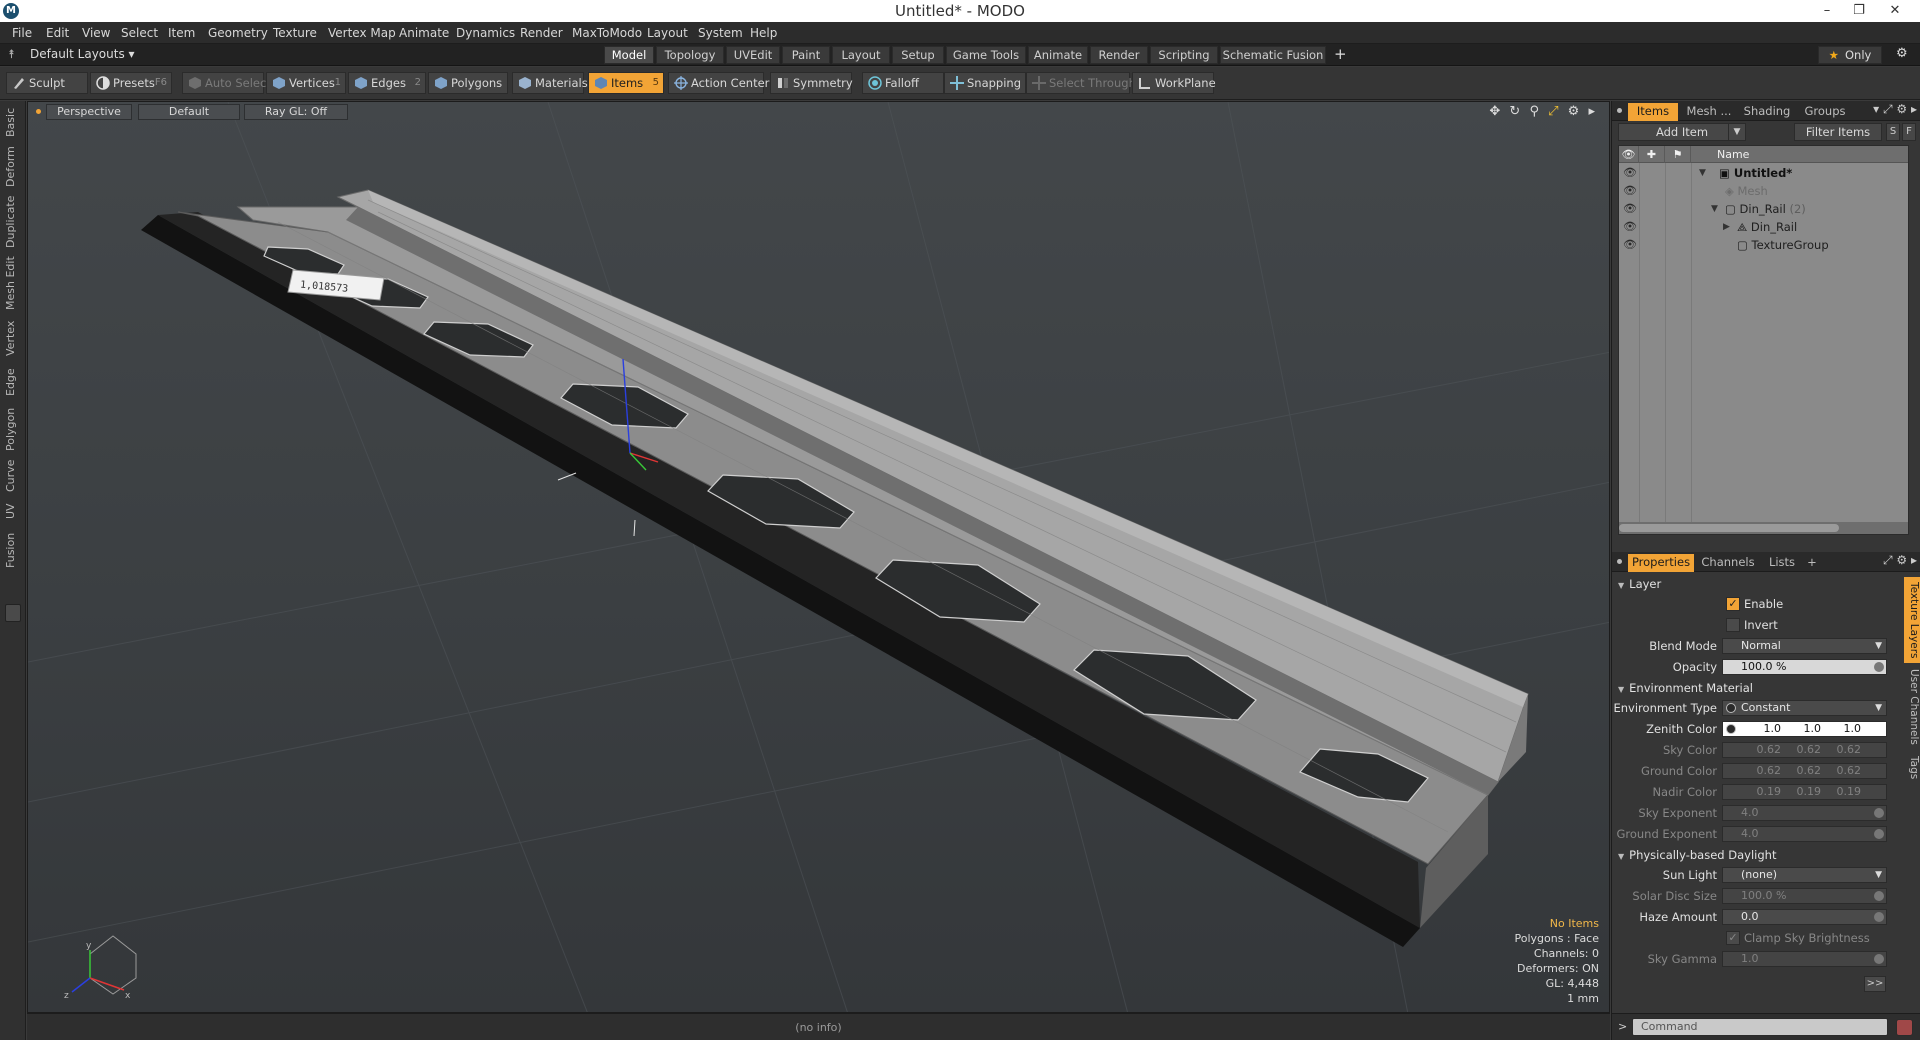 The image size is (1920, 1040). What do you see at coordinates (181, 33) in the screenshot?
I see `menu-item: Item` at bounding box center [181, 33].